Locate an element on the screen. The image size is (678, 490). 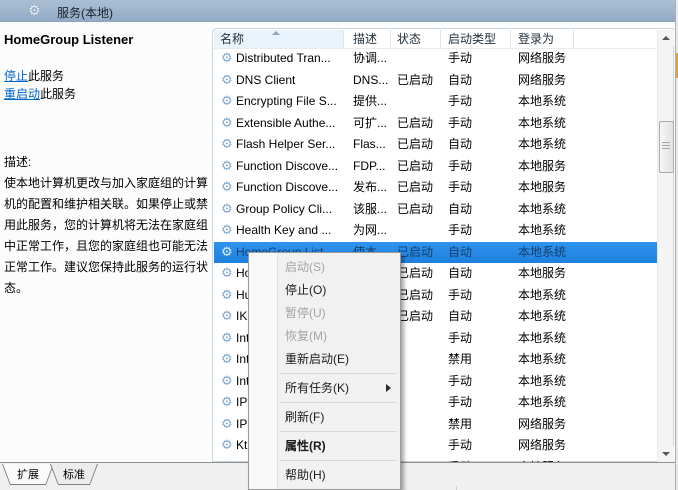
column-header-startup-type: 启动类型 is located at coordinates (476, 39).